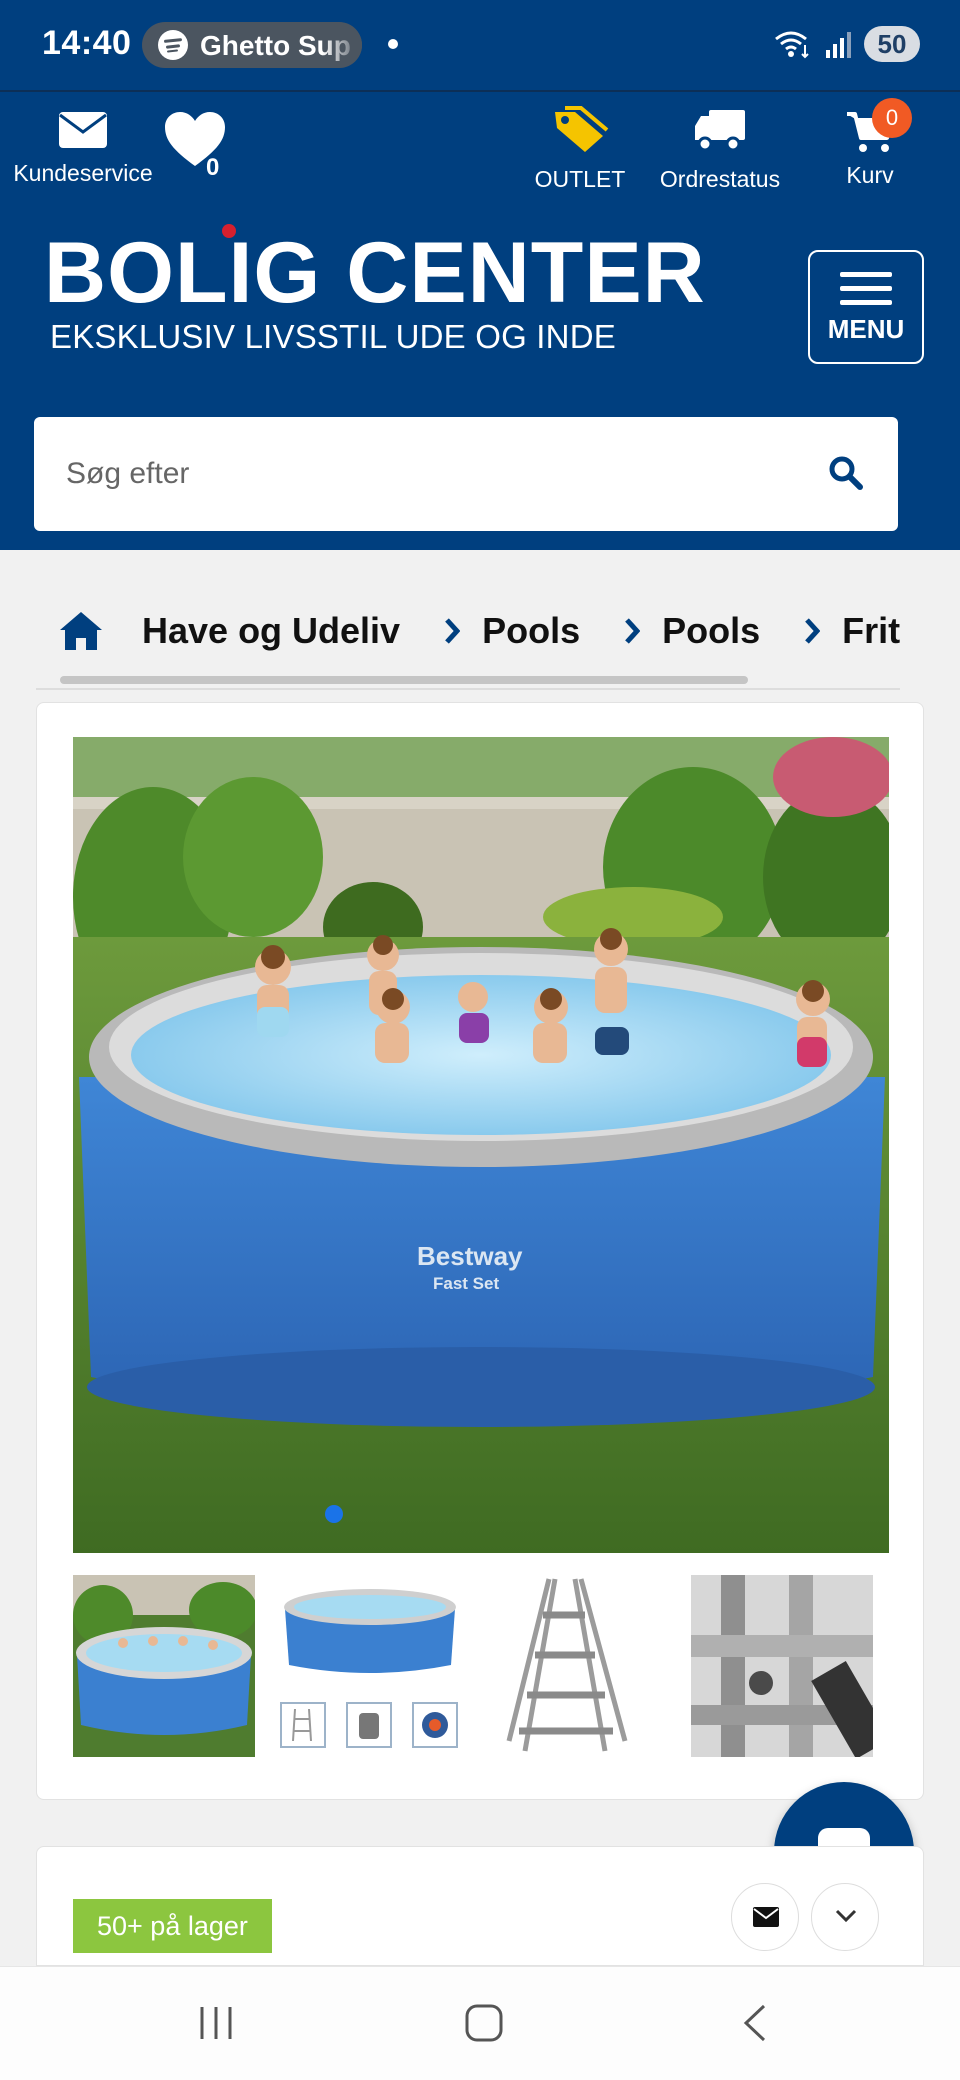 The width and height of the screenshot is (960, 2080). What do you see at coordinates (720, 179) in the screenshot?
I see `order-status-label: Ordrestatus` at bounding box center [720, 179].